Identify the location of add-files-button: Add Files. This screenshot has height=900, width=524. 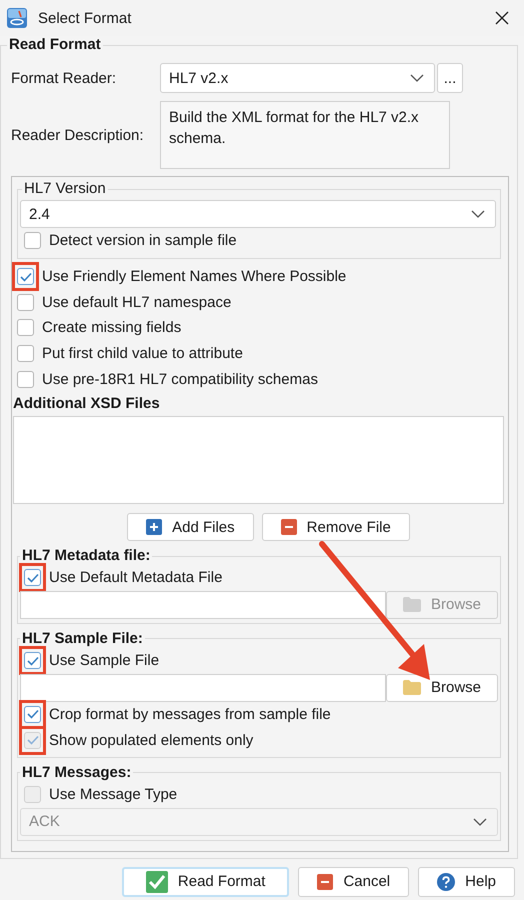
(190, 527).